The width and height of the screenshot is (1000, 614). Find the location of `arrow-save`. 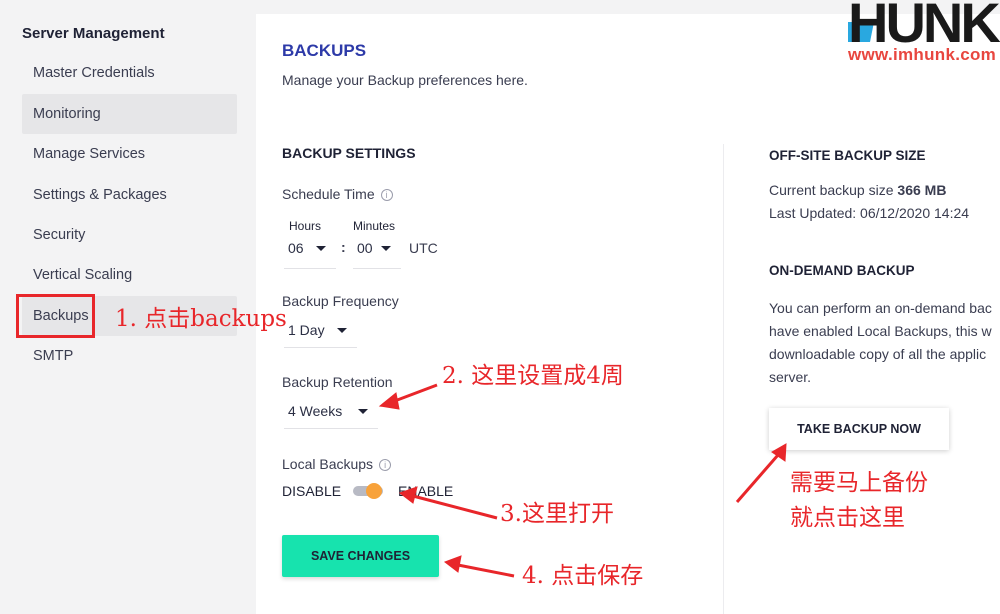

arrow-save is located at coordinates (486, 570).